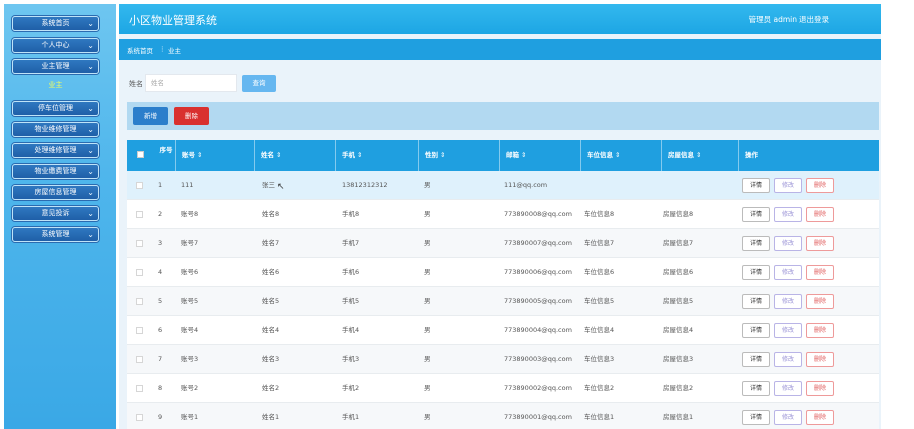  What do you see at coordinates (376, 155) in the screenshot?
I see `column-header-phone: 手机 ⇕` at bounding box center [376, 155].